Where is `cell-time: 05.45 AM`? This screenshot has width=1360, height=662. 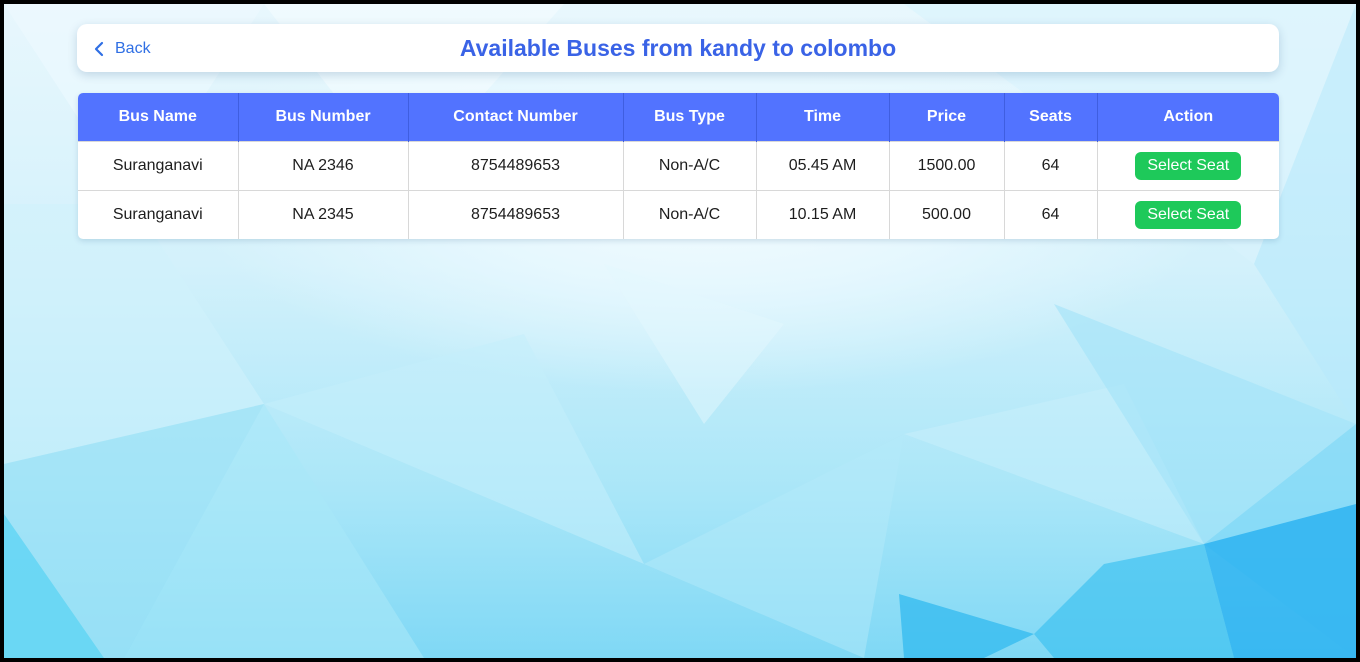 cell-time: 05.45 AM is located at coordinates (823, 165).